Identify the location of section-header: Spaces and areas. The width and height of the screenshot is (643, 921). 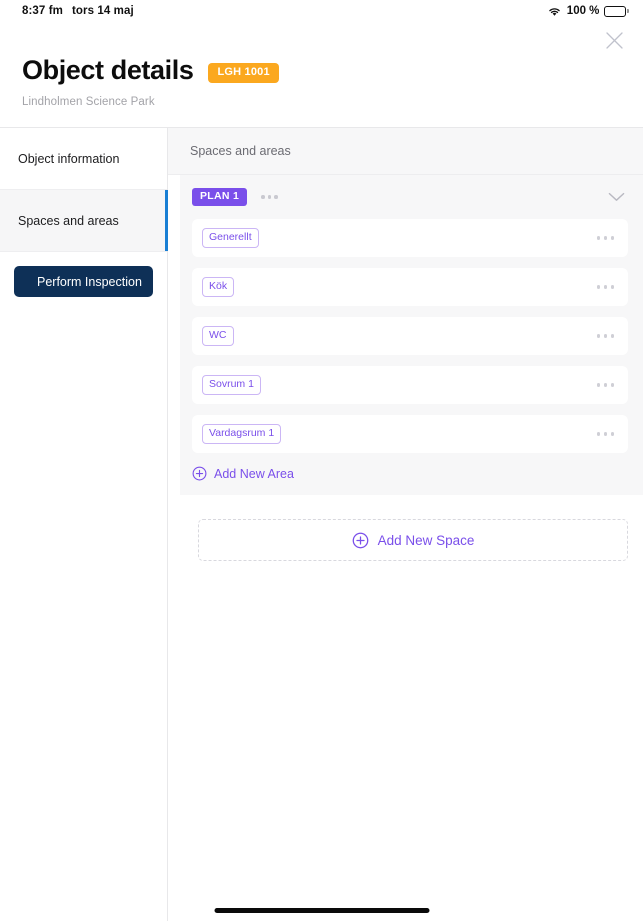
(405, 151).